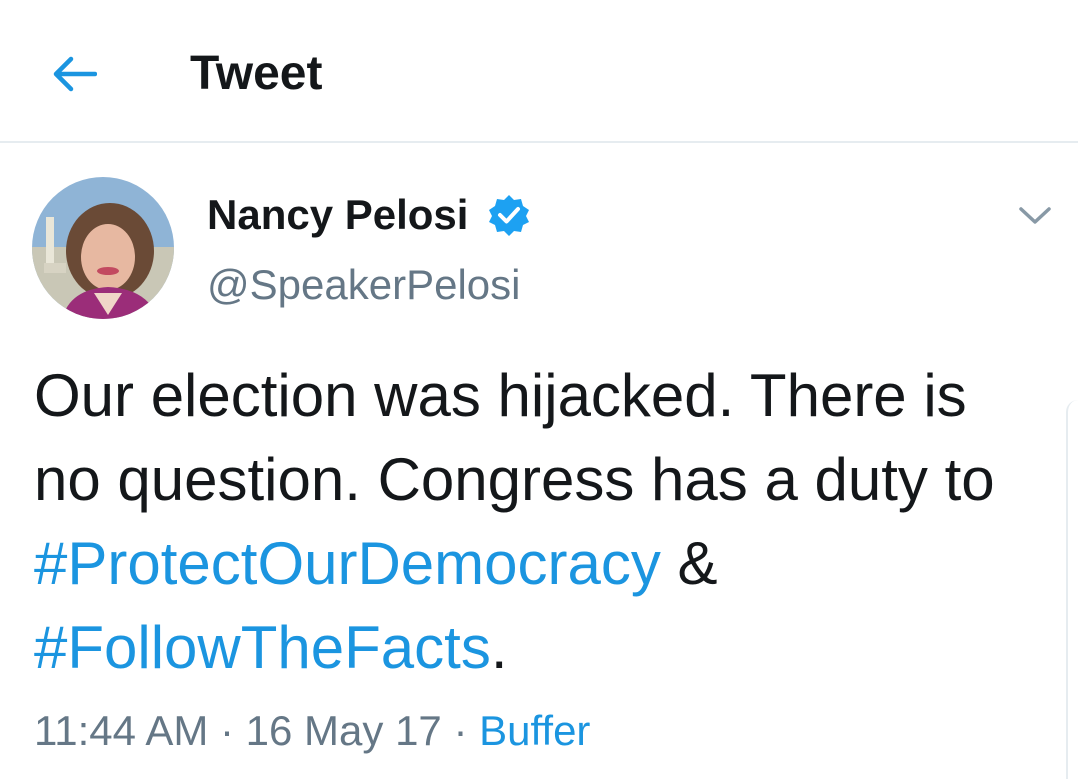 The height and width of the screenshot is (779, 1078). I want to click on hashtag-link-followthefacts: #FollowTheFacts, so click(262, 647).